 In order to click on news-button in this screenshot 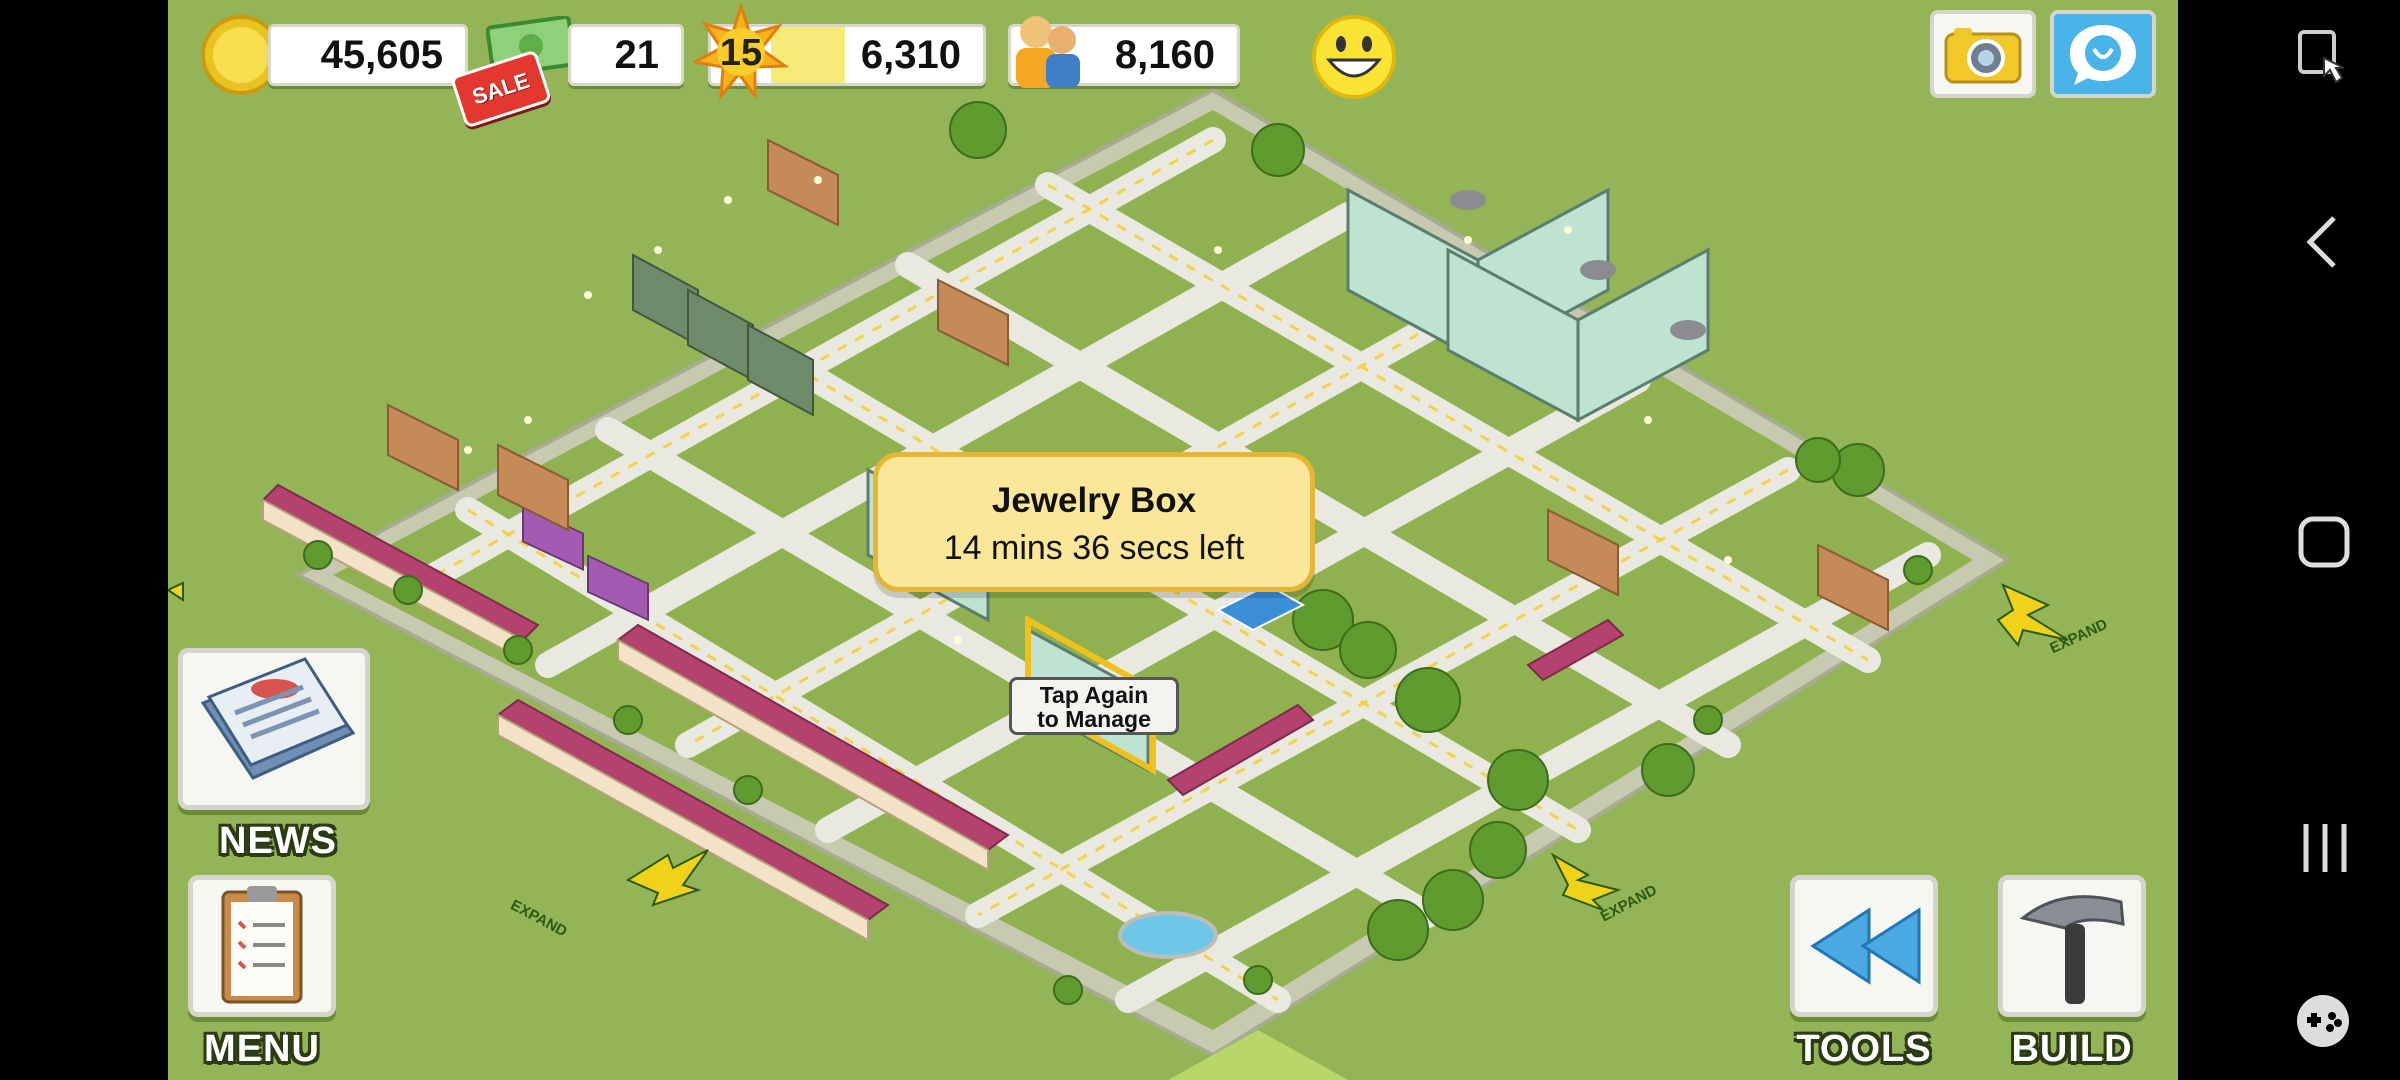, I will do `click(274, 729)`.